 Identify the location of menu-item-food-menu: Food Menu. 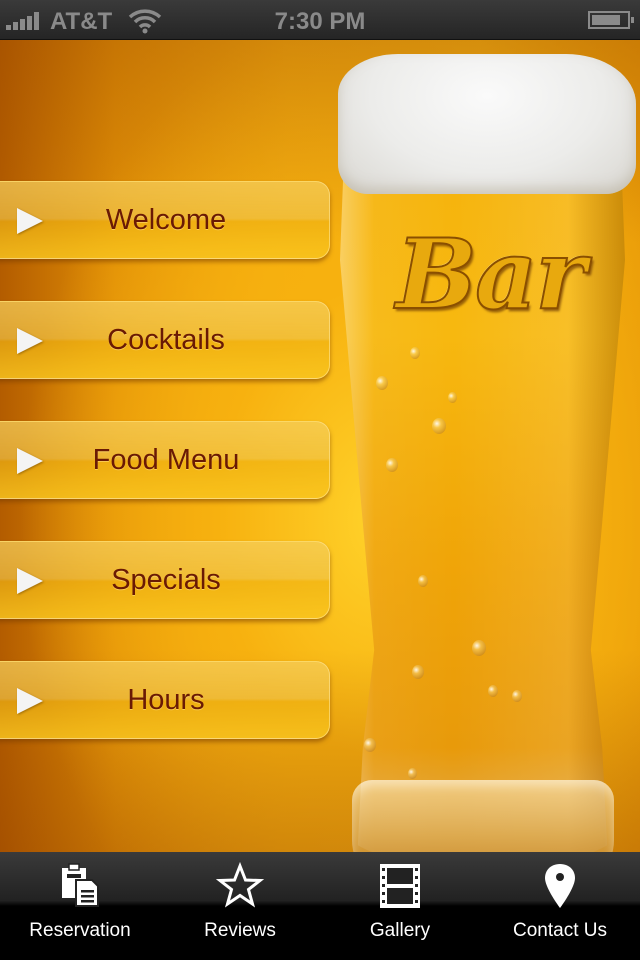
(165, 460).